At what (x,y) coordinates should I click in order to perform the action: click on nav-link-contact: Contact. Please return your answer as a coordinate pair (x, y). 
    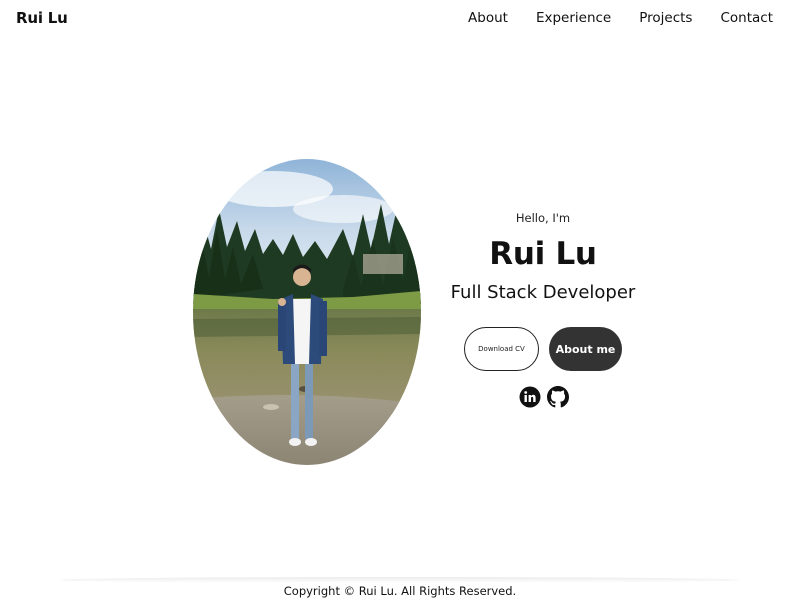
    Looking at the image, I should click on (746, 18).